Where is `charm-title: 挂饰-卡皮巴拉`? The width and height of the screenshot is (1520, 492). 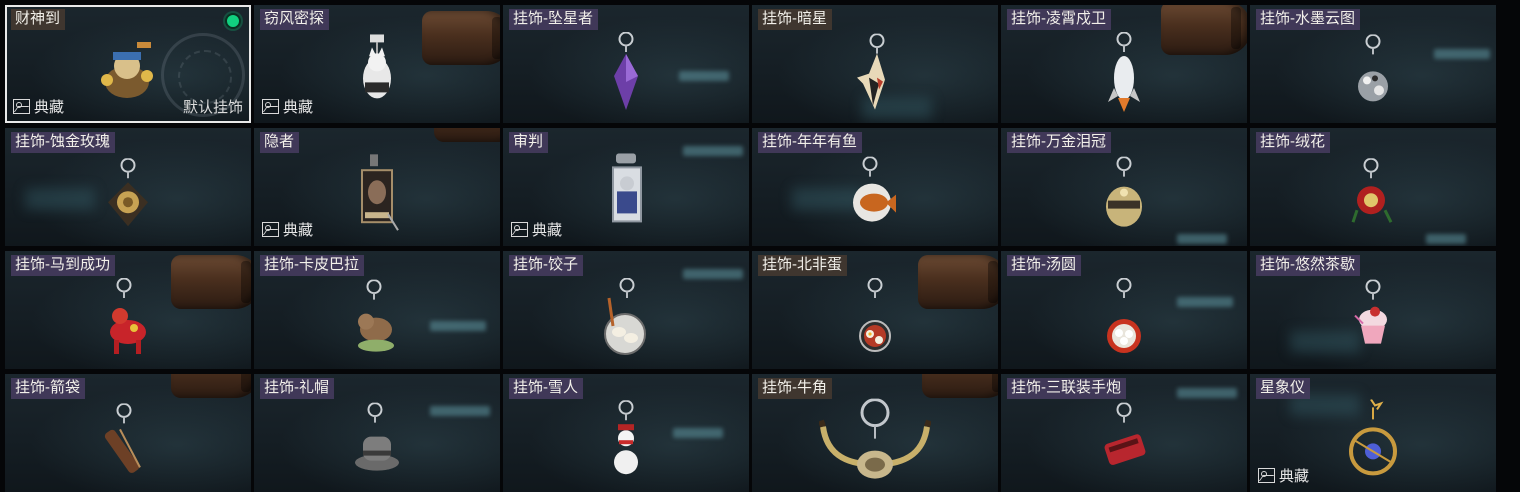 charm-title: 挂饰-卡皮巴拉 is located at coordinates (312, 265).